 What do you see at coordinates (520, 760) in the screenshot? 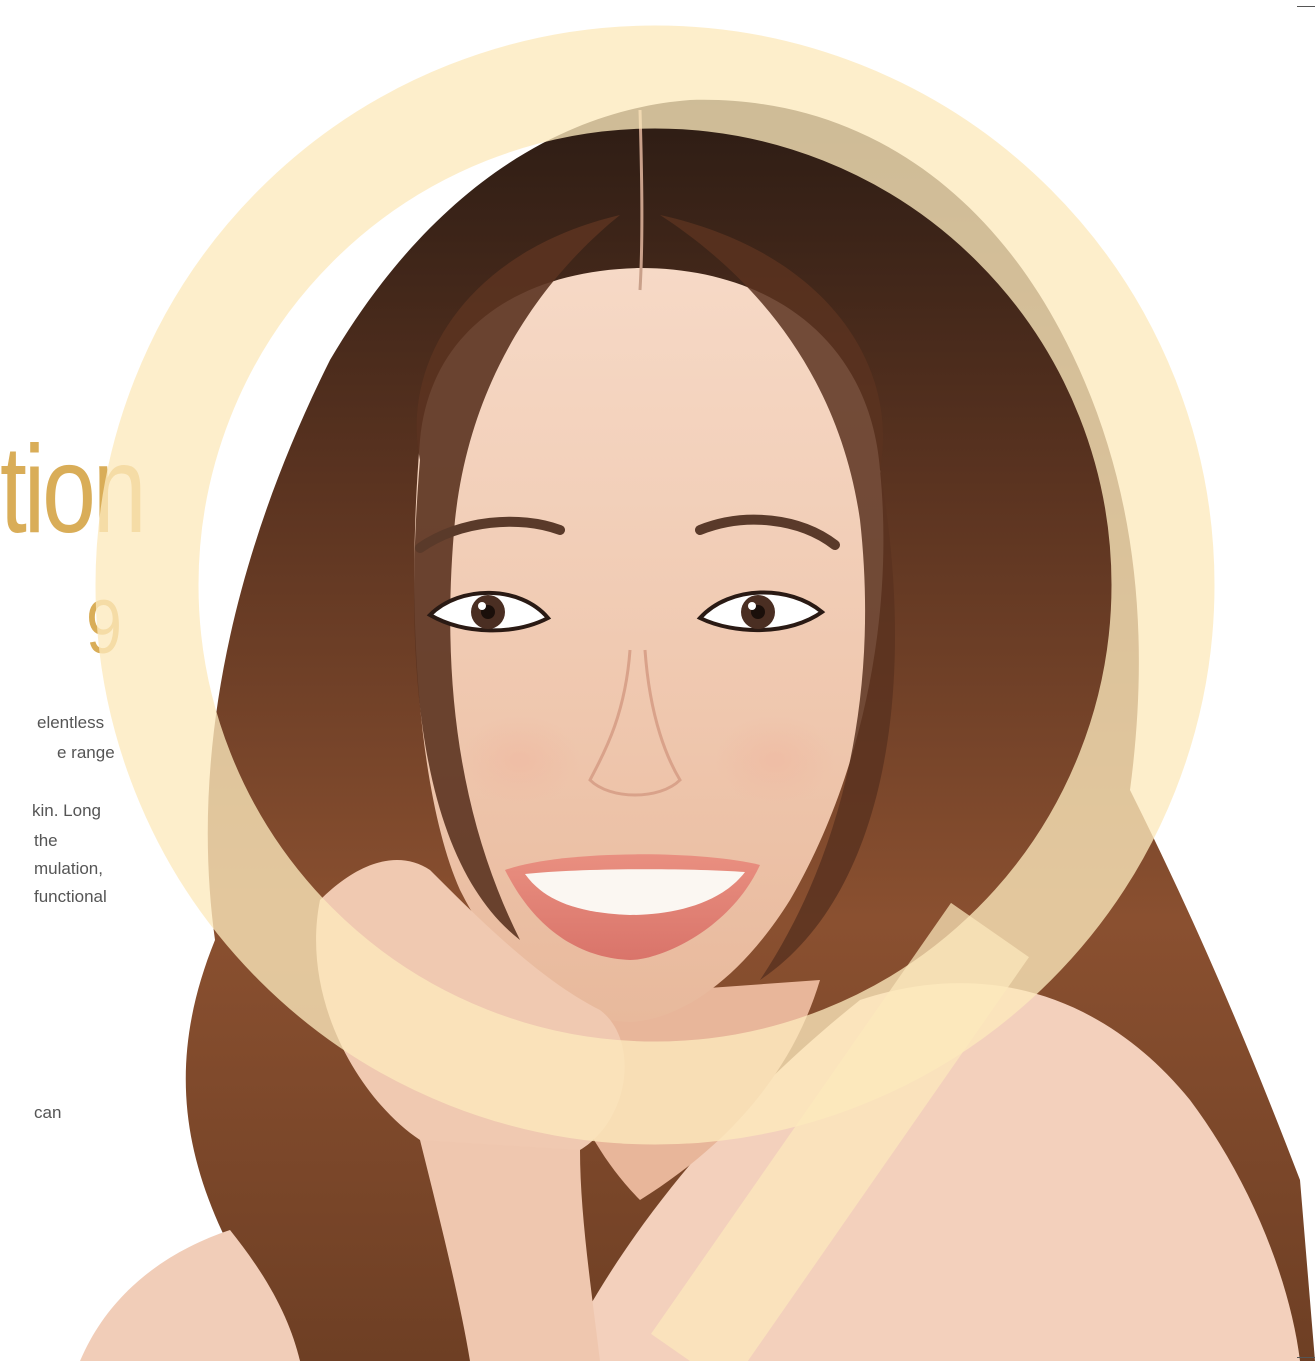
I see `left-cheek` at bounding box center [520, 760].